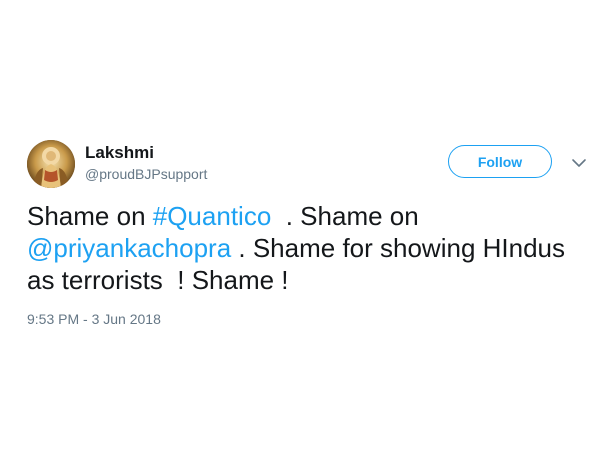 This screenshot has width=600, height=450. Describe the element at coordinates (212, 216) in the screenshot. I see `hashtag-link: #Quantico` at that location.